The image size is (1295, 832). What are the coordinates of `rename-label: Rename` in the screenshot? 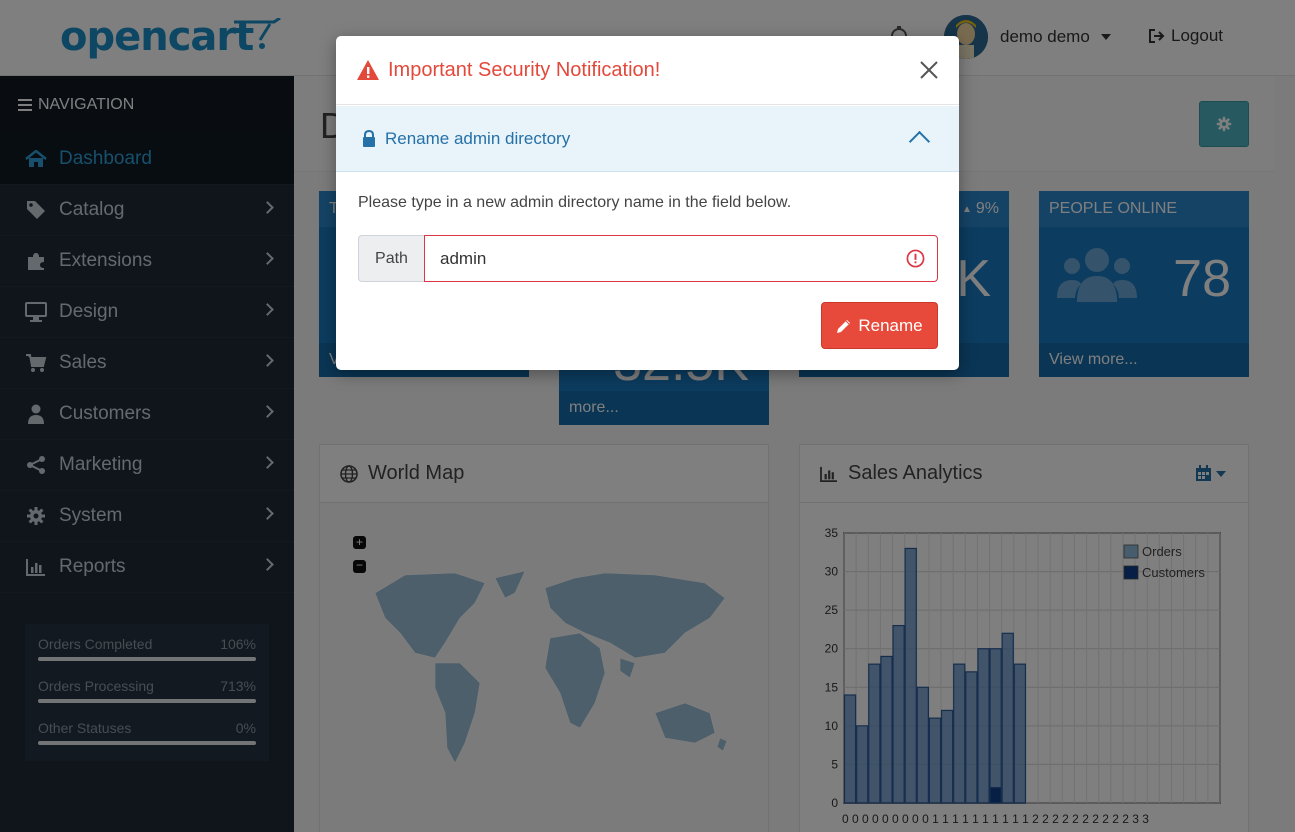 It's located at (890, 325).